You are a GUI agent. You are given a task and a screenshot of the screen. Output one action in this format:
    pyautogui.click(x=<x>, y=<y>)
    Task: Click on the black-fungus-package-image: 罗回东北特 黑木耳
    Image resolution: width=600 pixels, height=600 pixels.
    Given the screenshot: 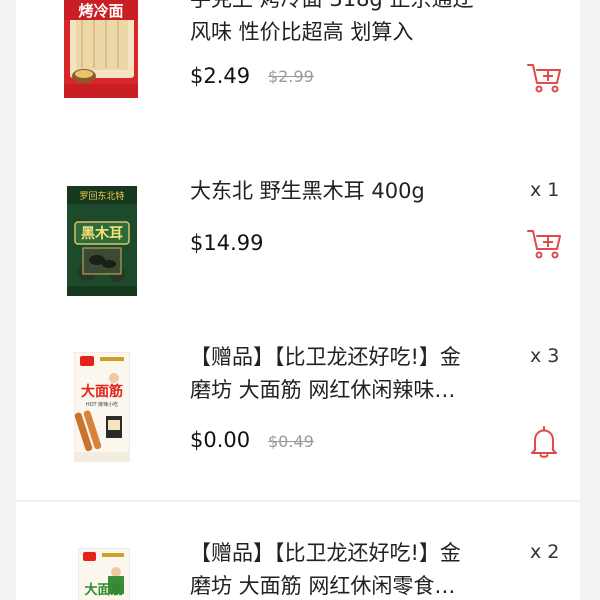 What is the action you would take?
    pyautogui.click(x=102, y=241)
    